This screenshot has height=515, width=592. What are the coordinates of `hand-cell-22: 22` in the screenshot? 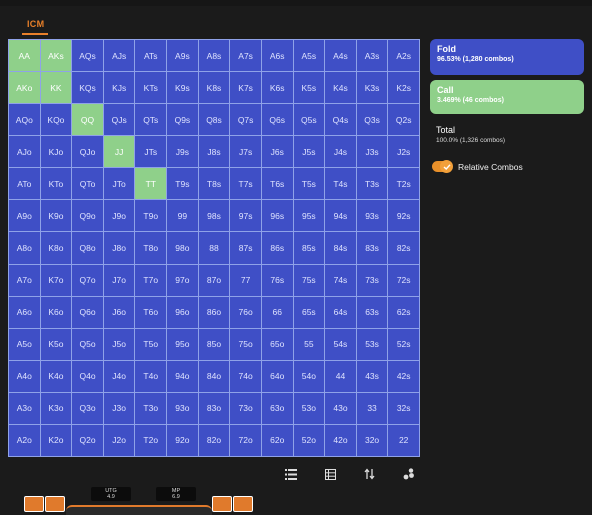 It's located at (403, 440).